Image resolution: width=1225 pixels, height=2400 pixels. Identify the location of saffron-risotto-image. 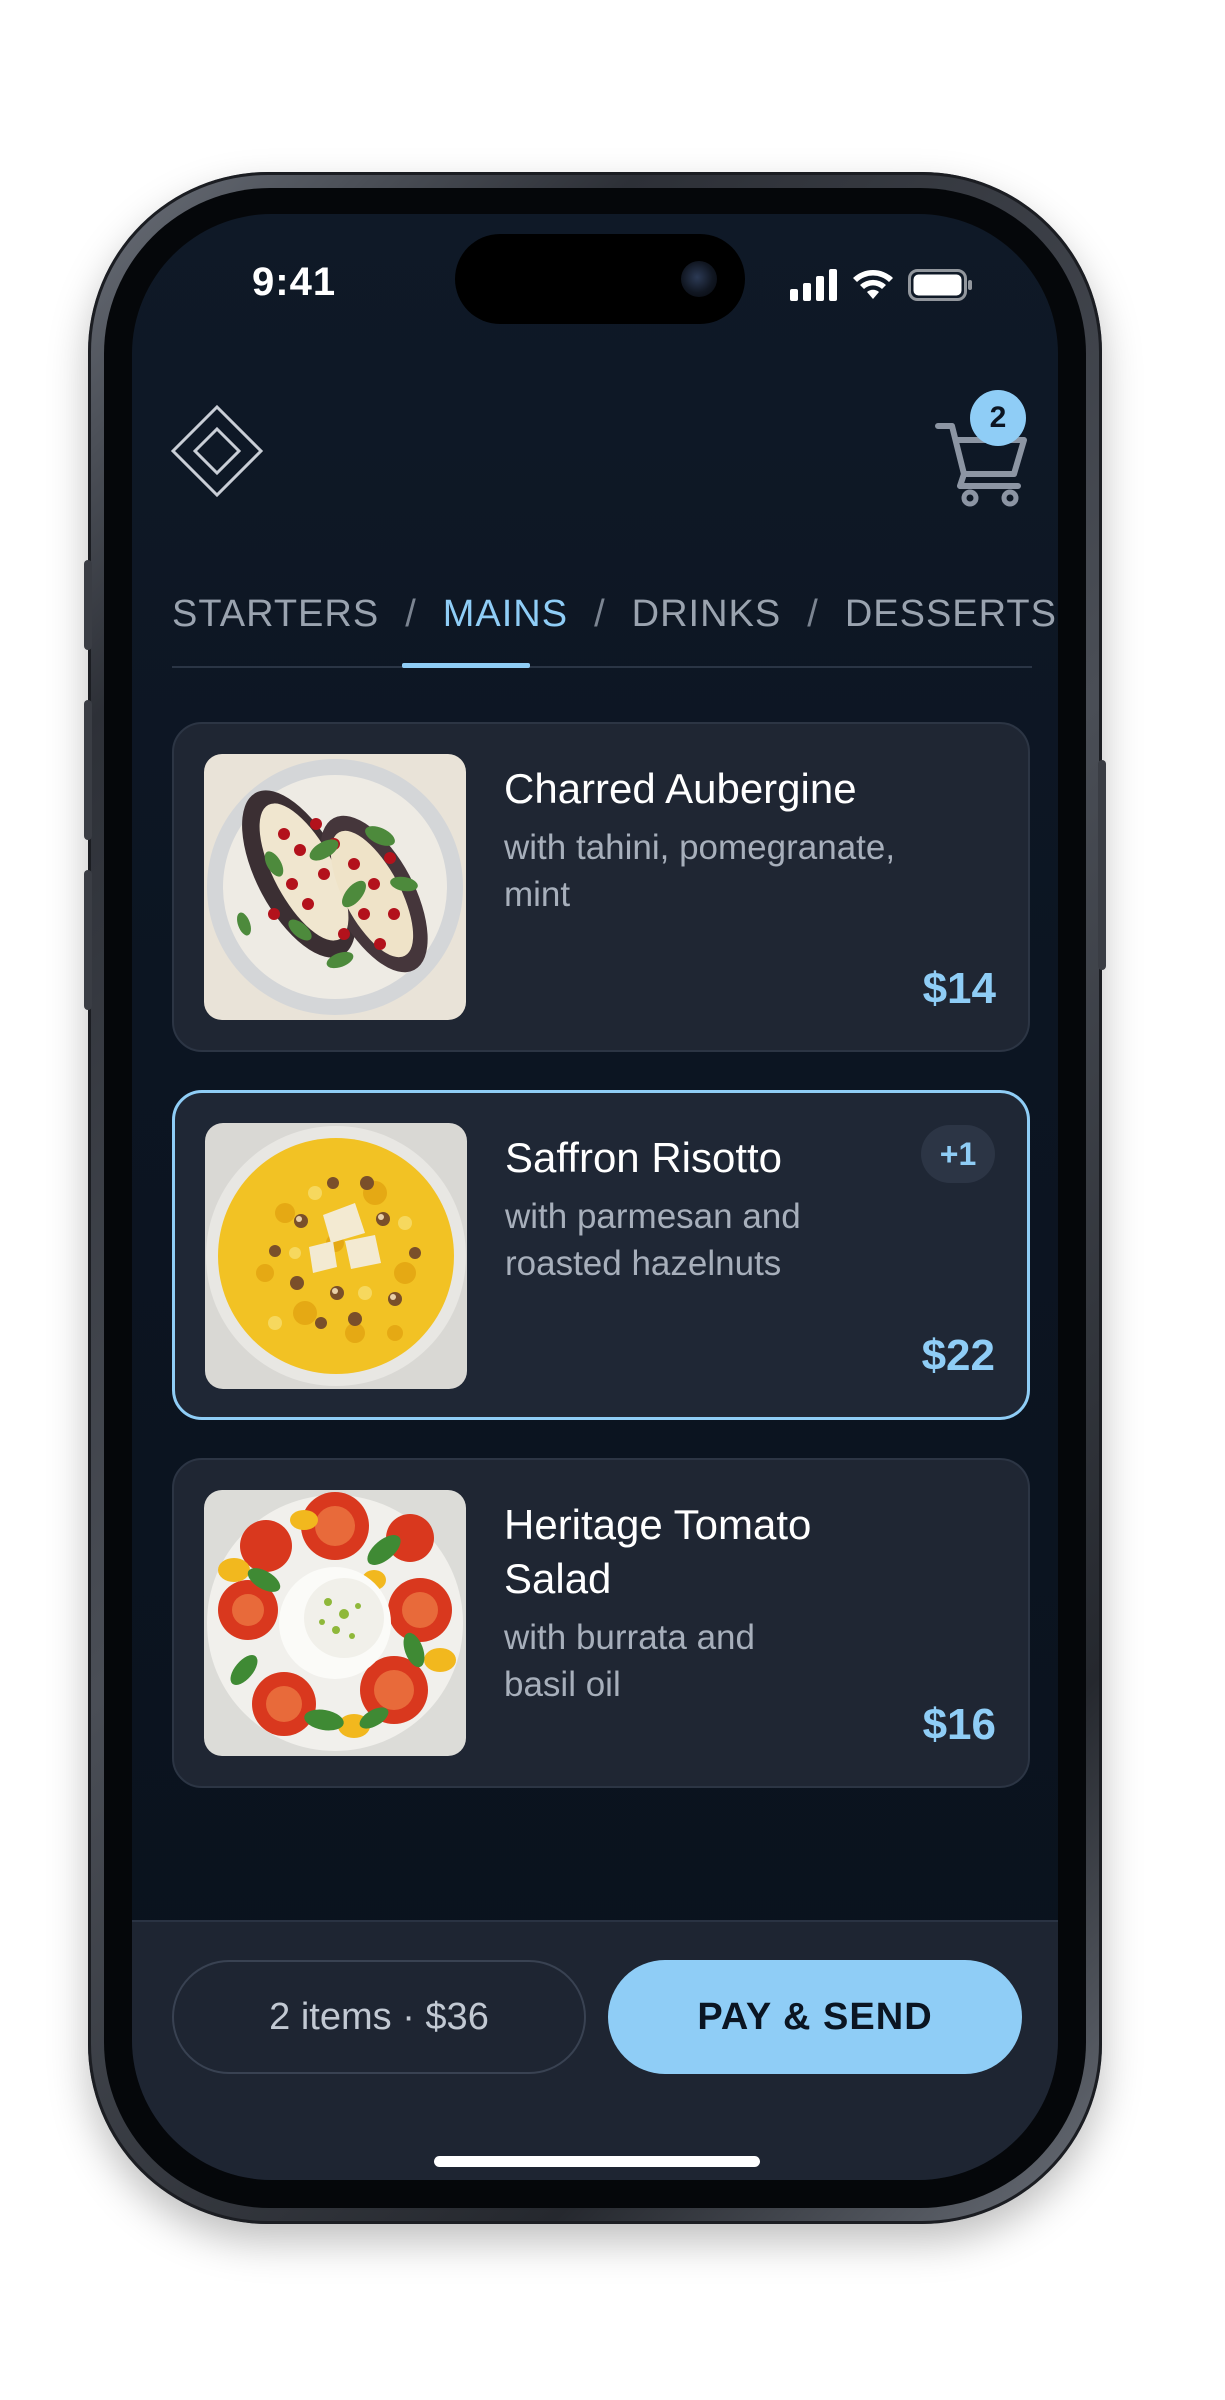
(336, 1256).